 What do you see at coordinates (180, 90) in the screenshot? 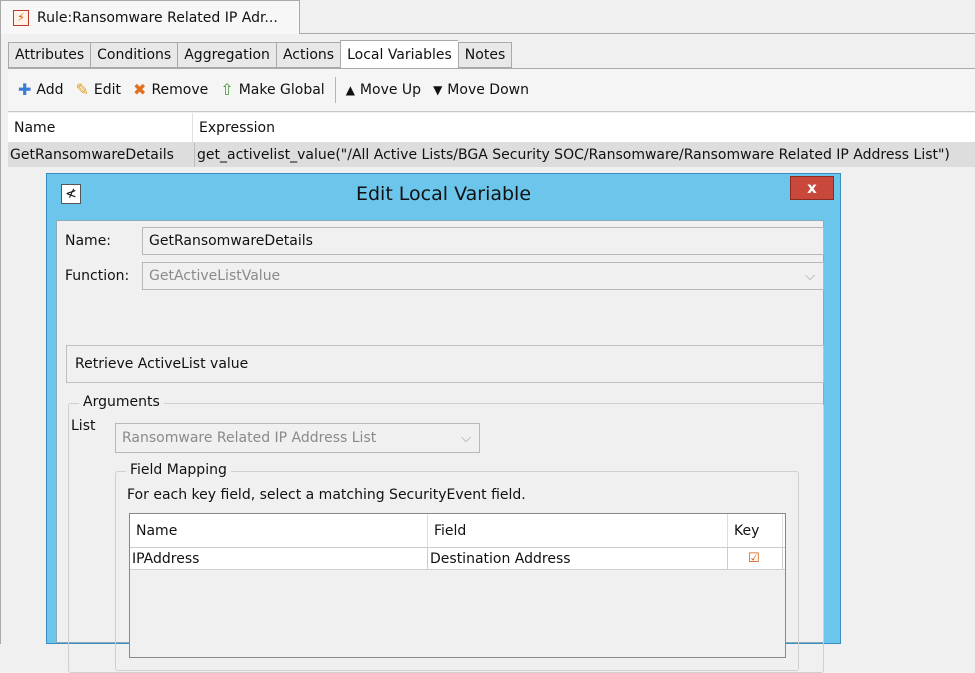
I see `remove-label: Remove` at bounding box center [180, 90].